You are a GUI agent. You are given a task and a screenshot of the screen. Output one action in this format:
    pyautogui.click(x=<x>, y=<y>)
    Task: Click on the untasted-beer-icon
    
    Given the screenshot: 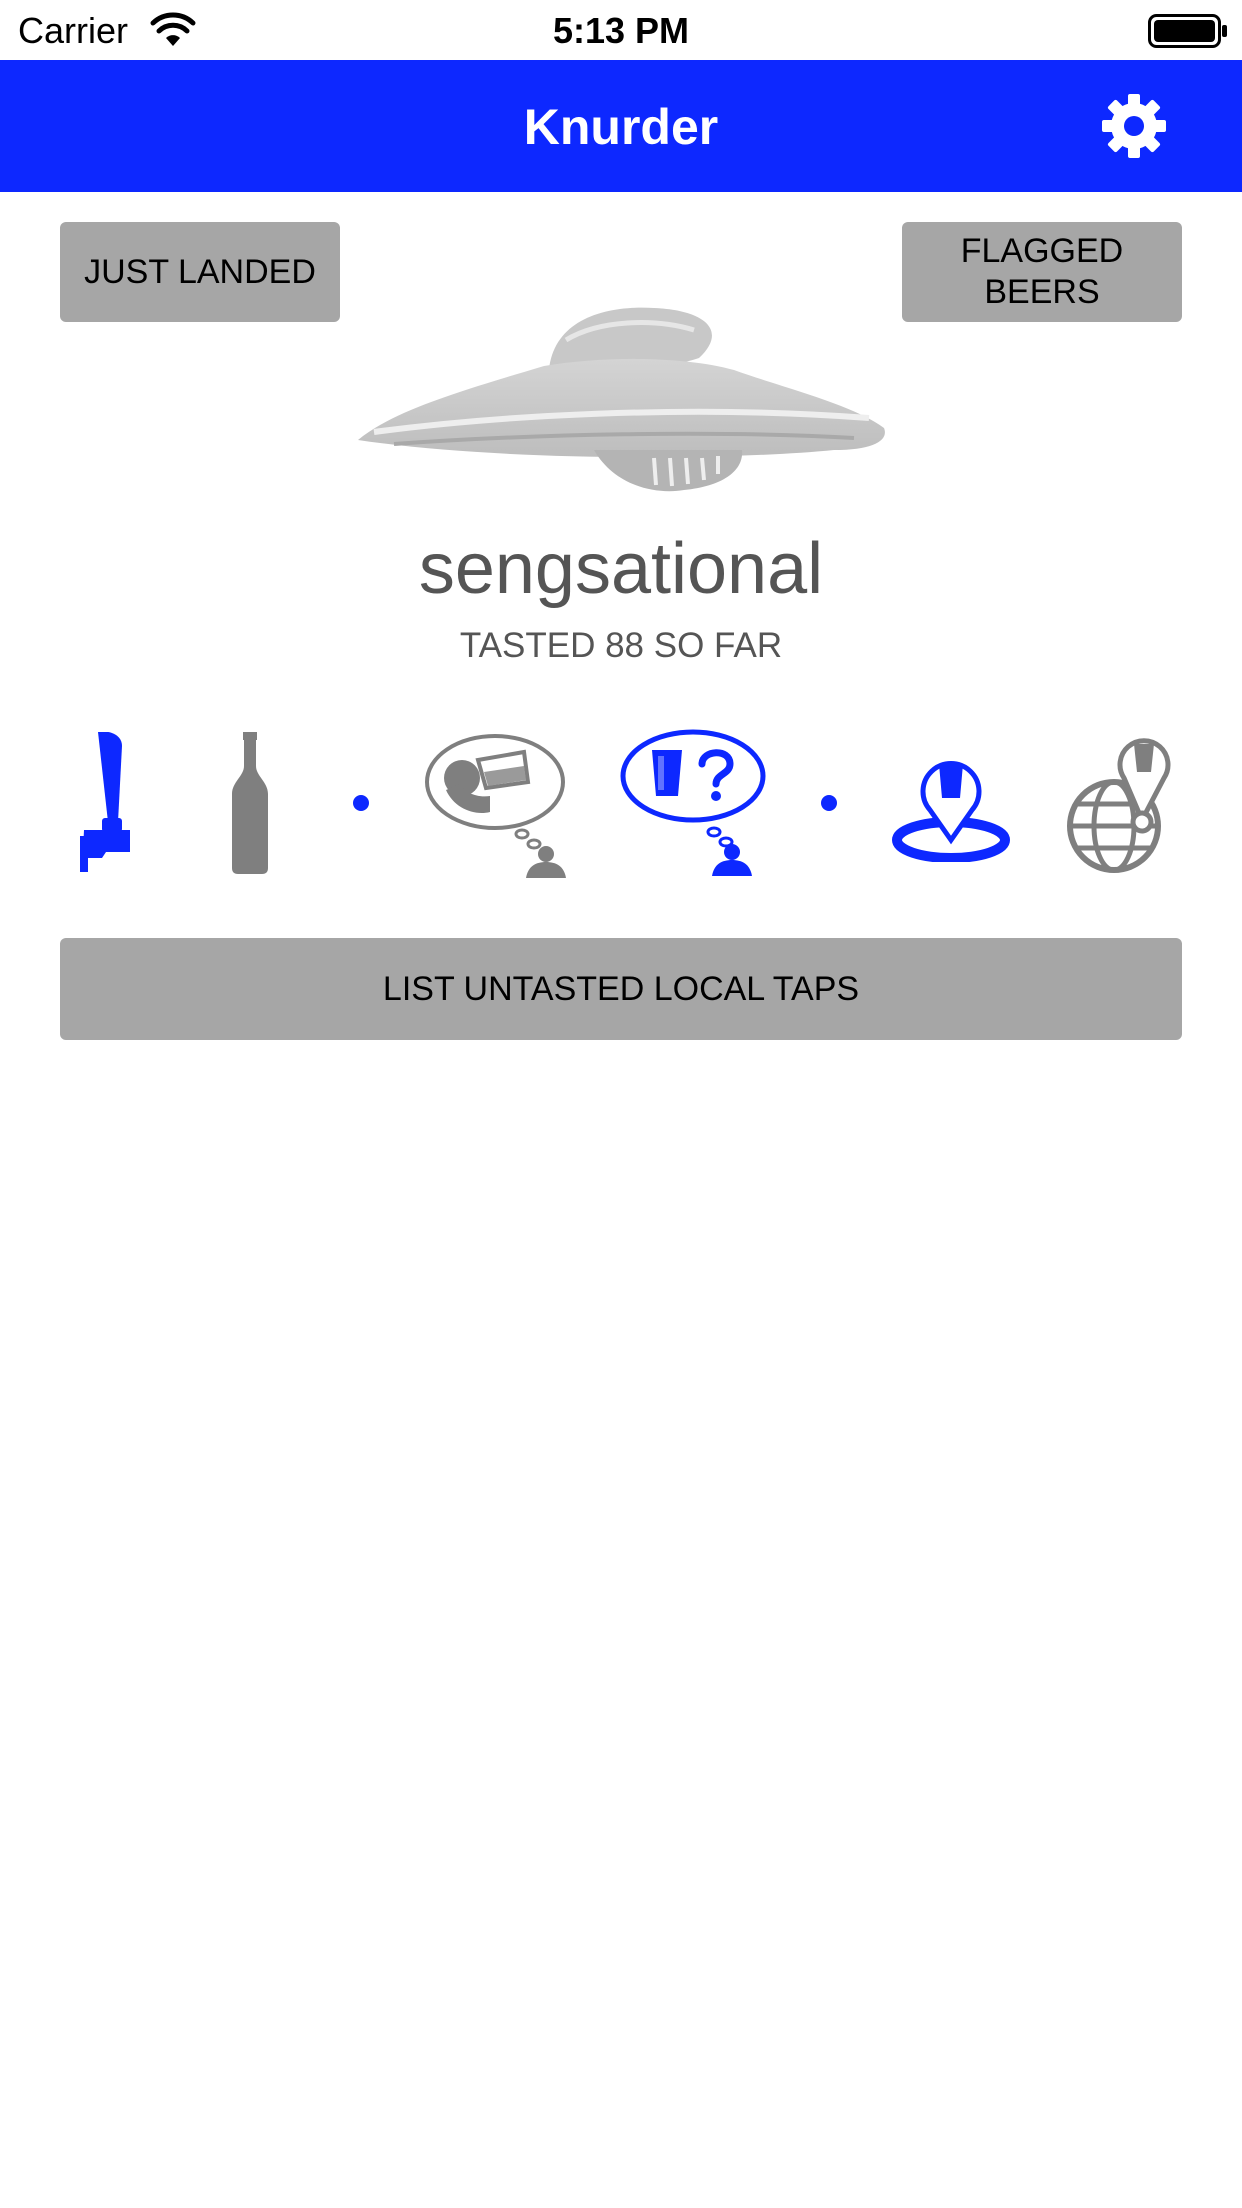 What is the action you would take?
    pyautogui.click(x=693, y=802)
    